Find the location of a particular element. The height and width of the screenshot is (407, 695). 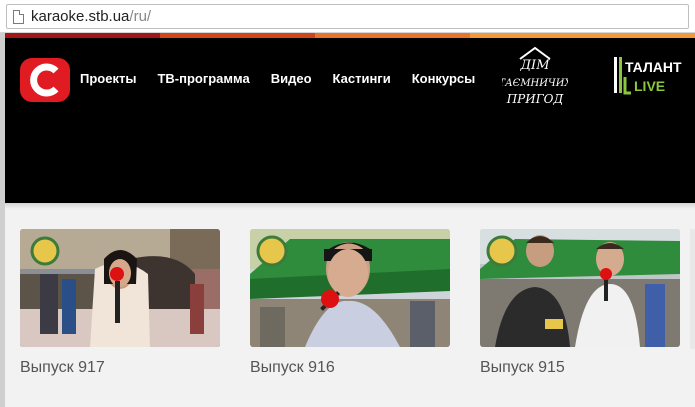

promo-2-line-2: LIVE is located at coordinates (649, 86).